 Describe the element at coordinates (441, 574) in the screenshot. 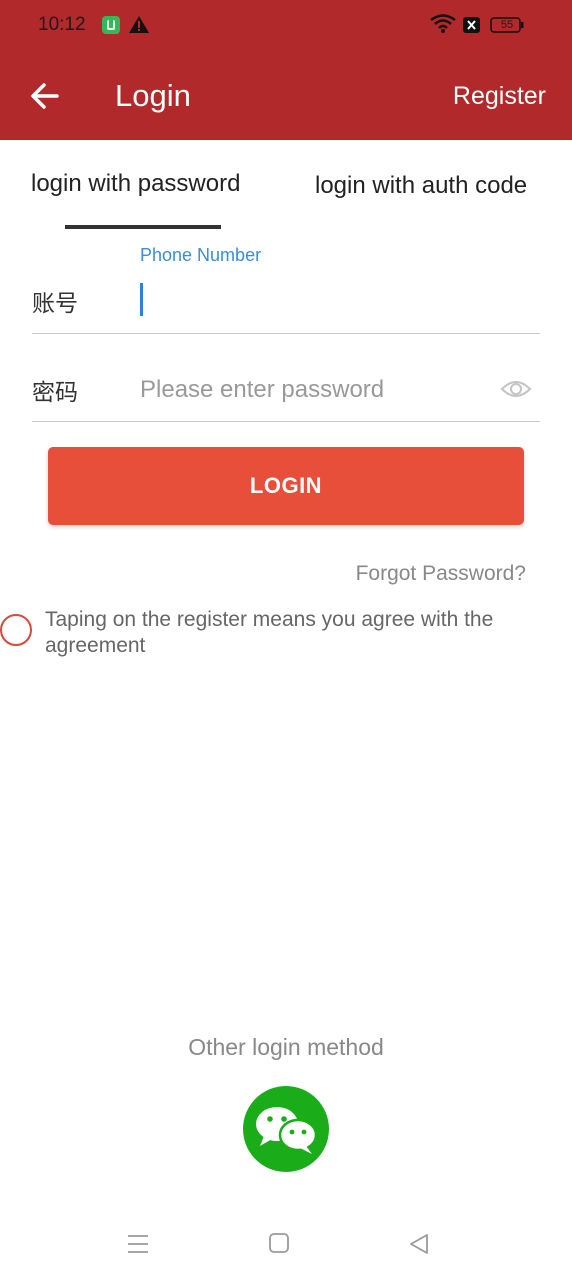

I see `forgot-password-link: Forgot Password?` at that location.